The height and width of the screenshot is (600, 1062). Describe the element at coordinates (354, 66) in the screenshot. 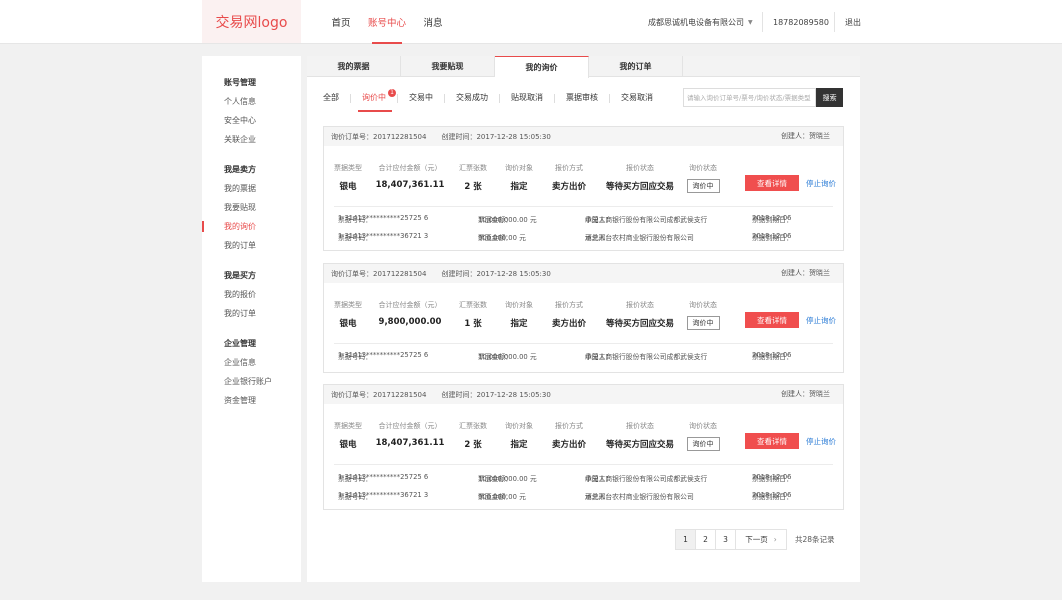

I see `tab-my-bills: 我的票据` at that location.